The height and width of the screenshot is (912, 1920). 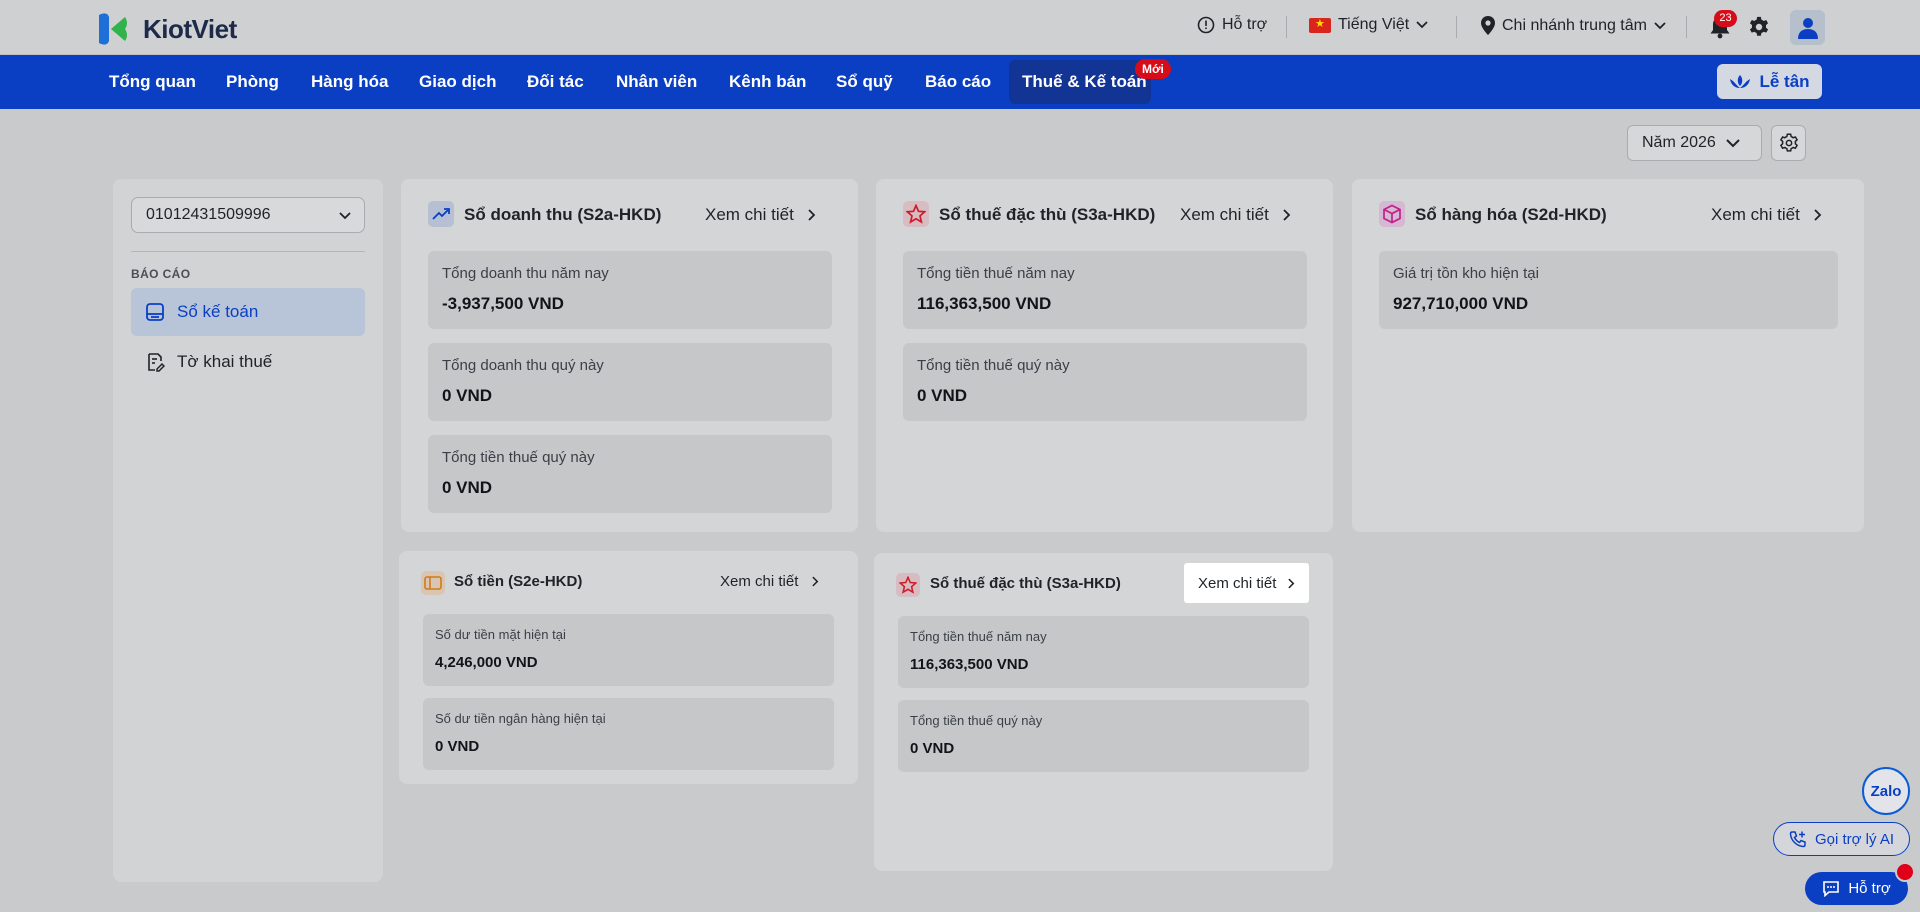 I want to click on sidebar-item-so-ke-toan: Sổ kế toán, so click(x=248, y=312).